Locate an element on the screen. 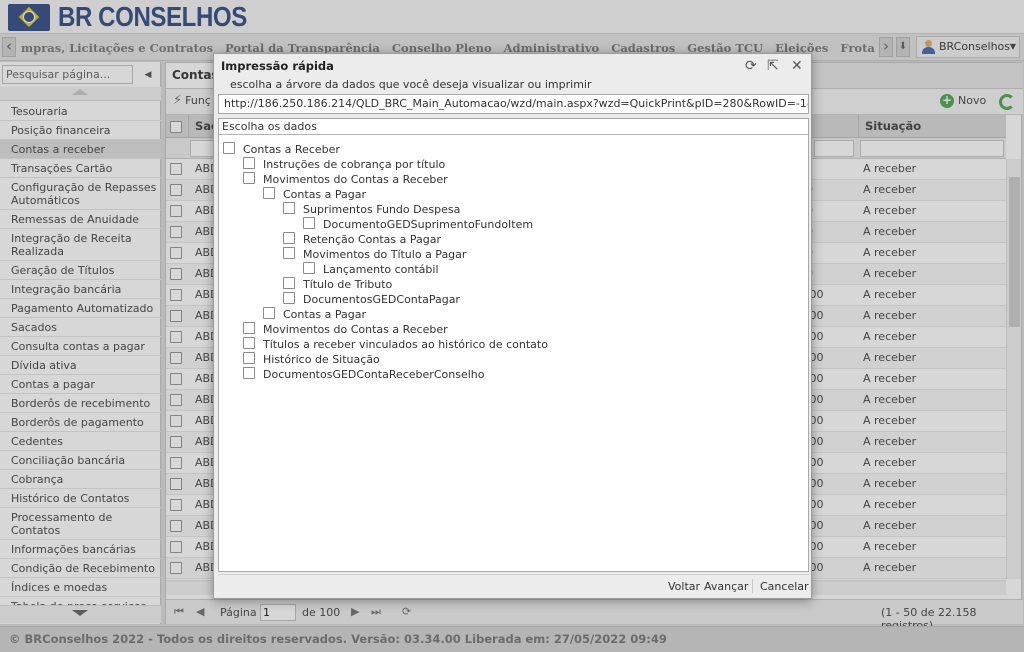 The image size is (1024, 652). tree-header: Escolha os dados is located at coordinates (513, 127).